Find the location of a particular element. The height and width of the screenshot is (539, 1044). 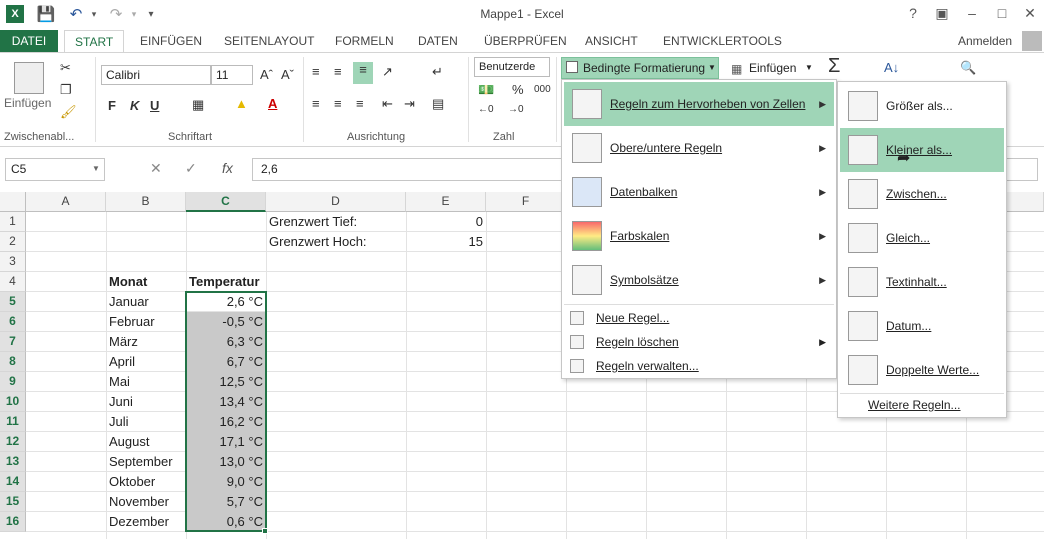

menu-item-color-scales: Farbskalen ▶ is located at coordinates (699, 236).